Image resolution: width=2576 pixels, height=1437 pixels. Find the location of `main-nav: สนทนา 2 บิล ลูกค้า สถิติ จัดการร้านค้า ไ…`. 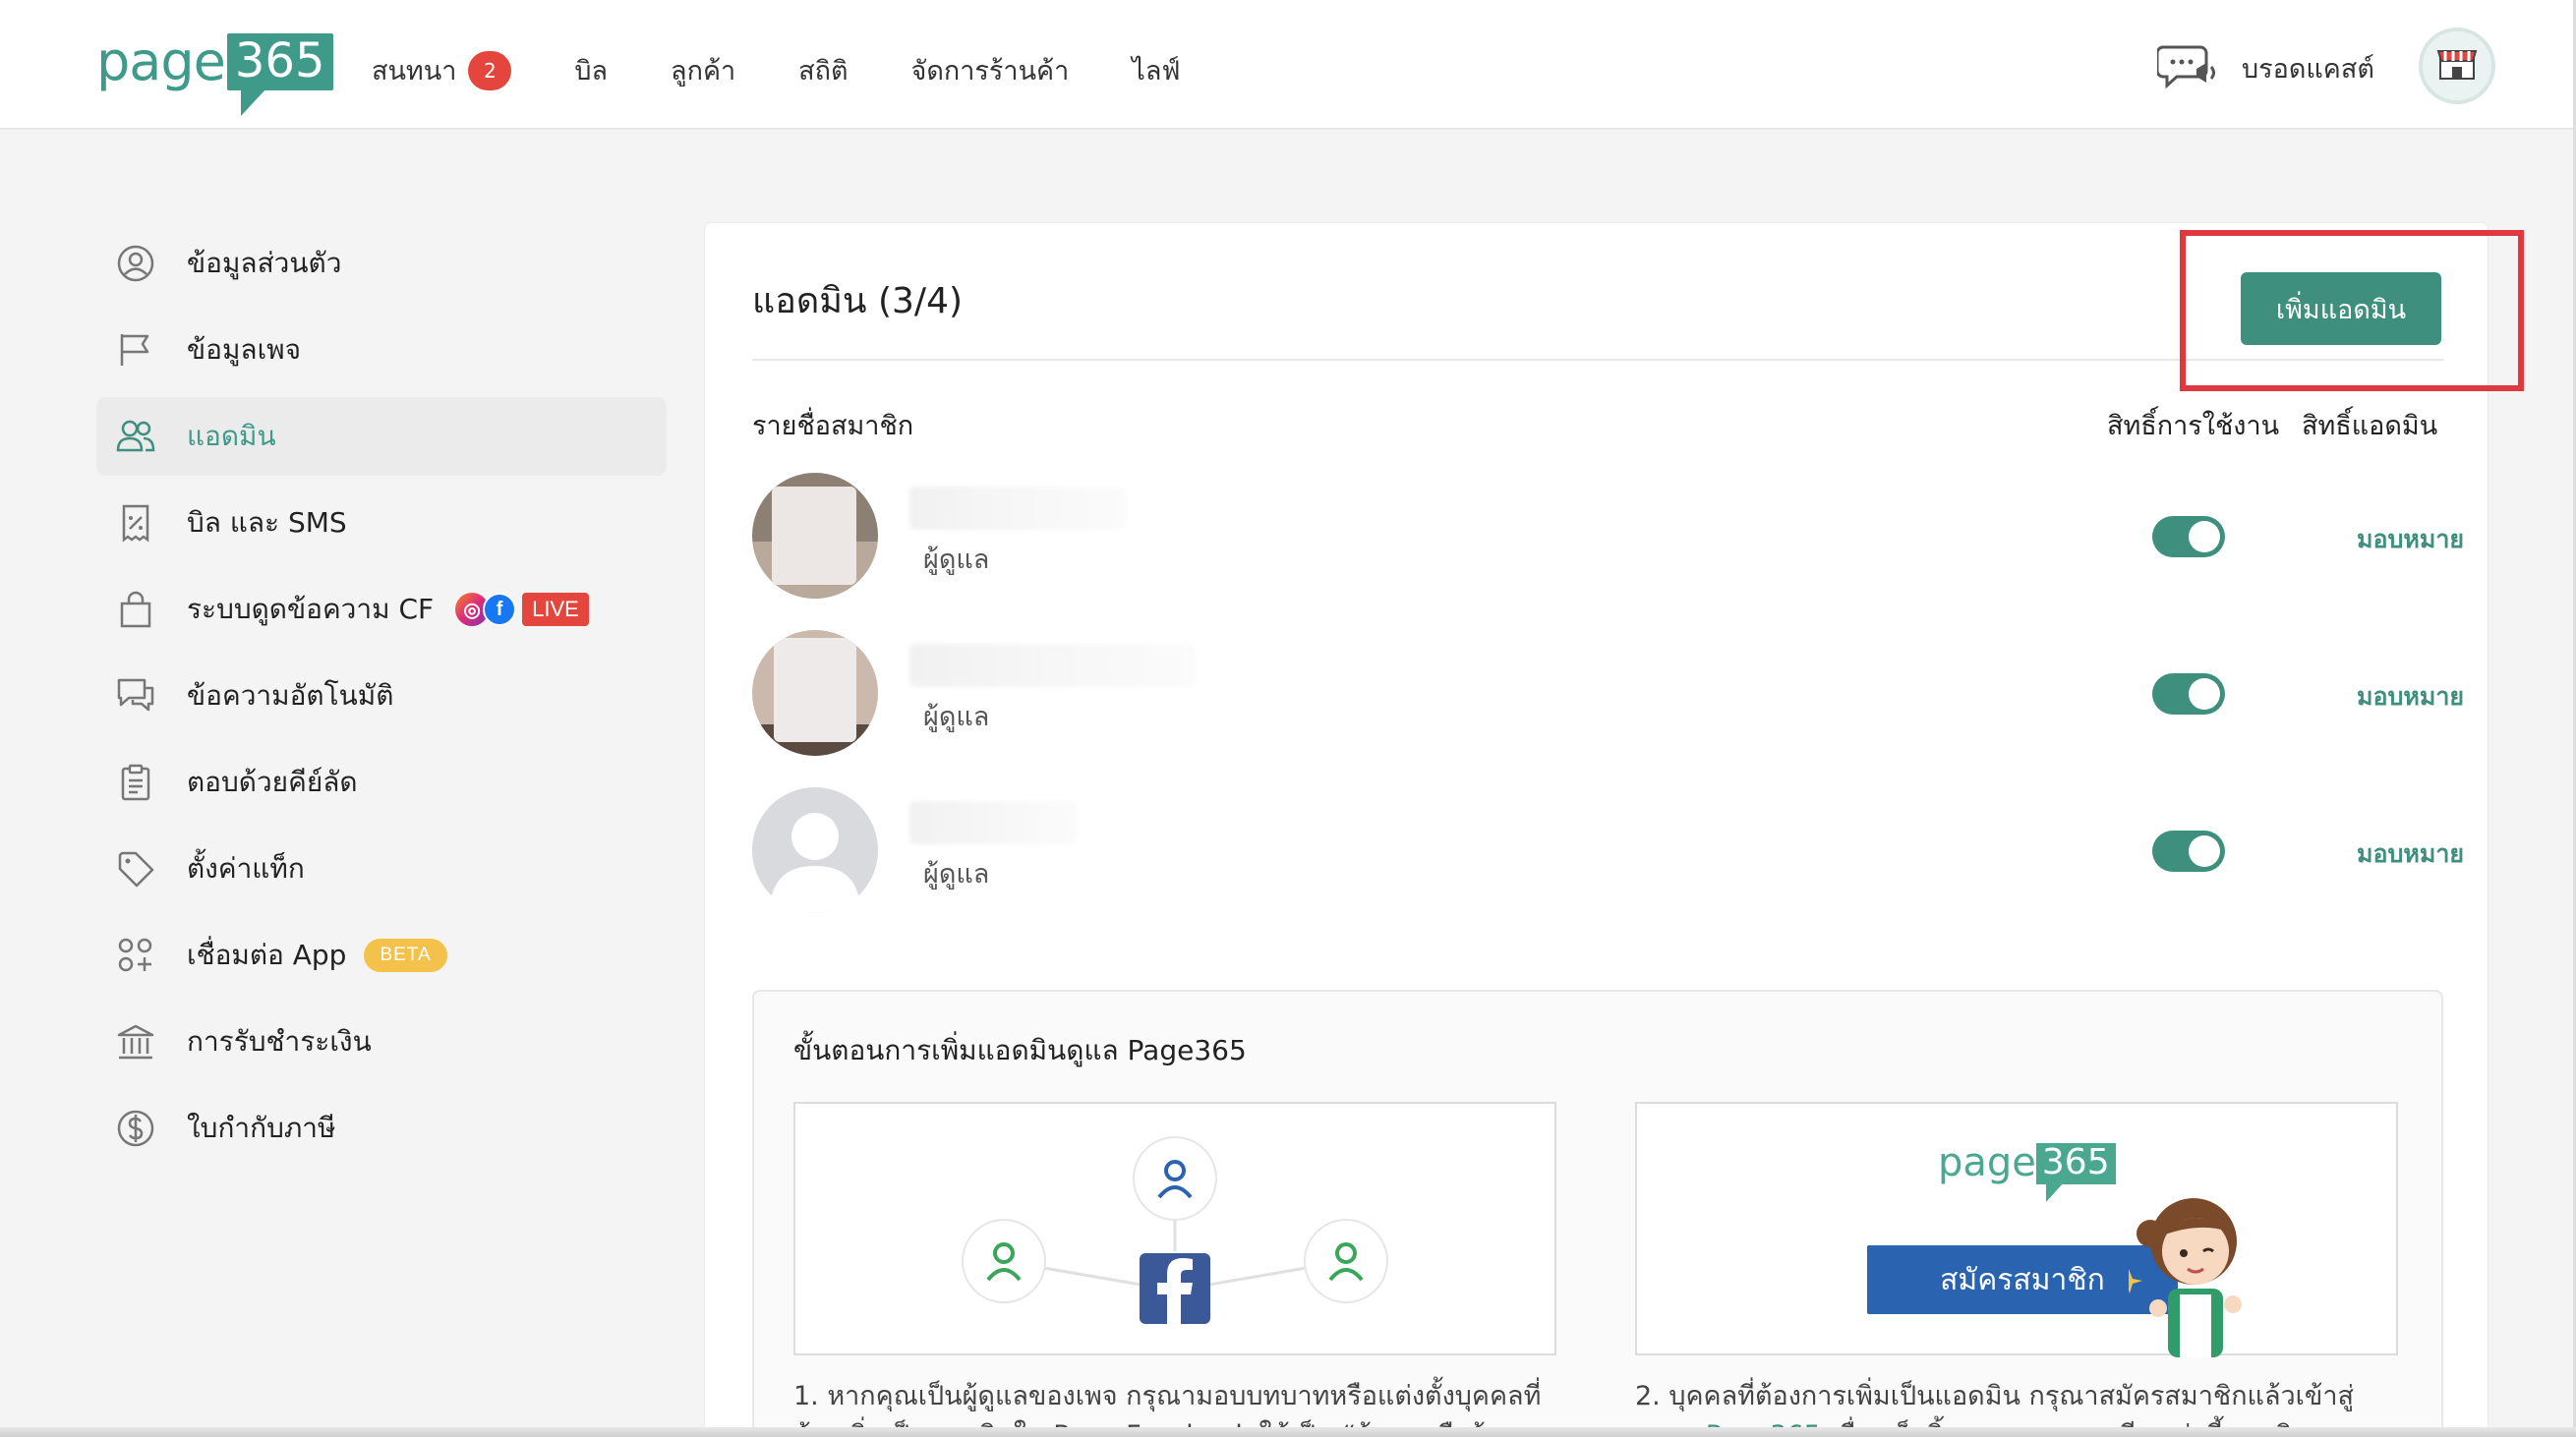

main-nav: สนทนา 2 บิล ลูกค้า สถิติ จัดการร้านค้า ไ… is located at coordinates (808, 70).